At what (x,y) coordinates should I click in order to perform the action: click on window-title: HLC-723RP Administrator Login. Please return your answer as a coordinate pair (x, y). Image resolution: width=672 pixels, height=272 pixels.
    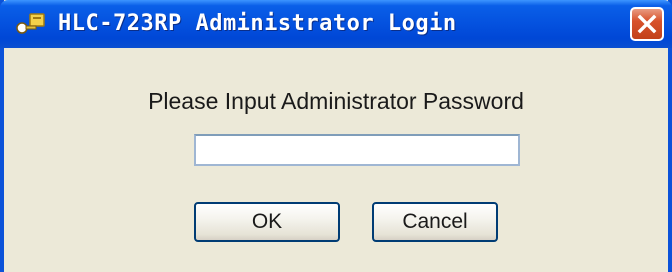
    Looking at the image, I should click on (257, 23).